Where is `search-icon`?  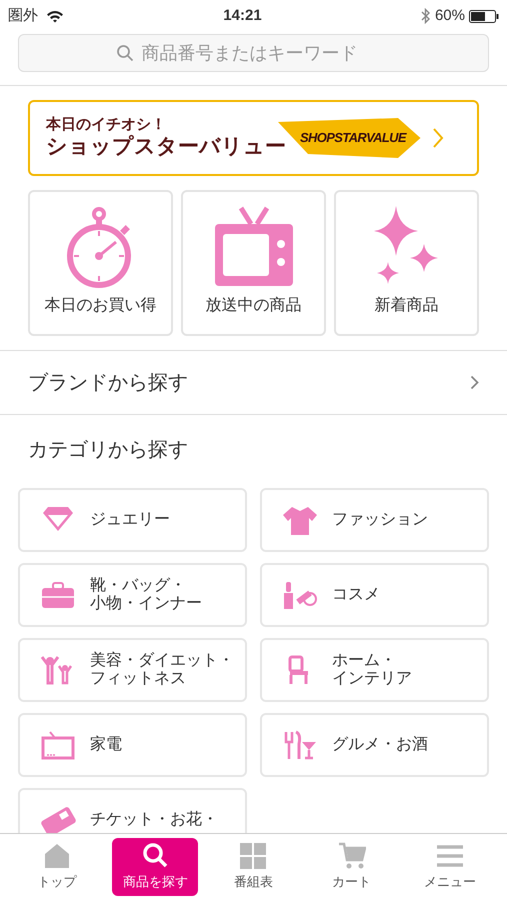
search-icon is located at coordinates (125, 53).